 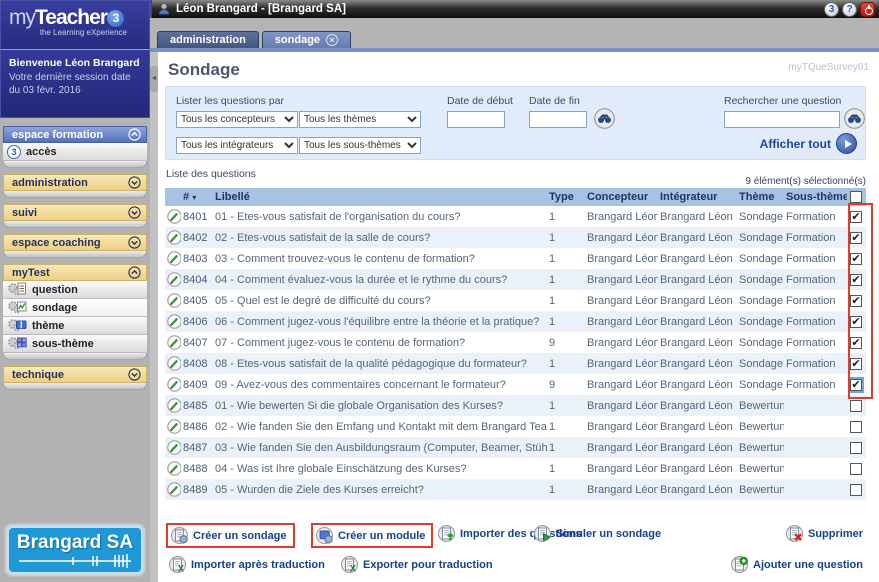 I want to click on sidebar-item-acc-s: 3 accès, so click(x=75, y=152).